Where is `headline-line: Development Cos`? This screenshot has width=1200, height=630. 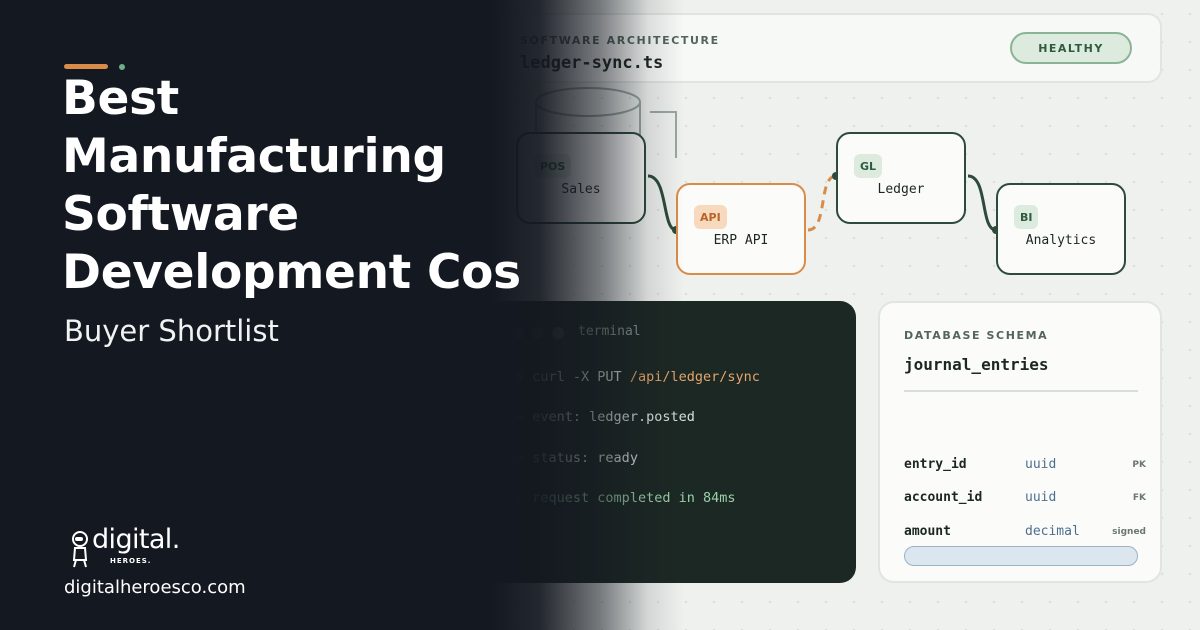 headline-line: Development Cos is located at coordinates (291, 272).